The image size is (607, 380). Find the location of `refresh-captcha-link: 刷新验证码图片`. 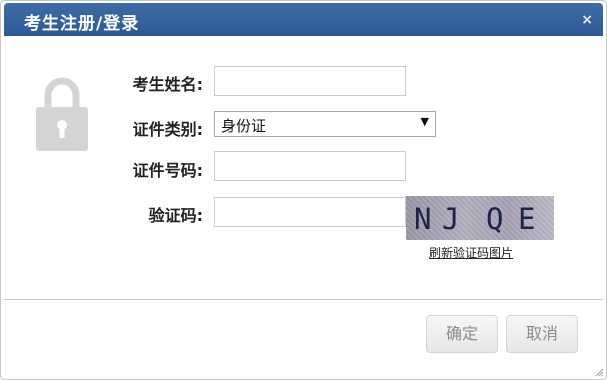

refresh-captcha-link: 刷新验证码图片 is located at coordinates (471, 252).